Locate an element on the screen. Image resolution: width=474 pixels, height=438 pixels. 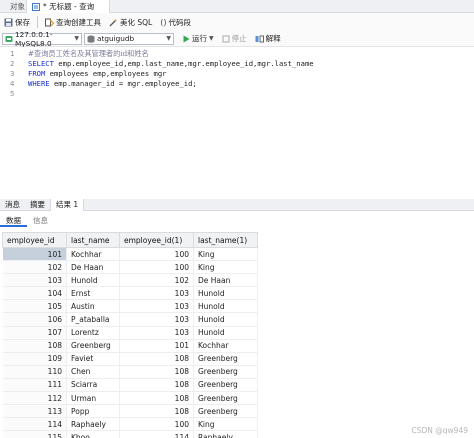
sql-keyword: FROM is located at coordinates (37, 73).